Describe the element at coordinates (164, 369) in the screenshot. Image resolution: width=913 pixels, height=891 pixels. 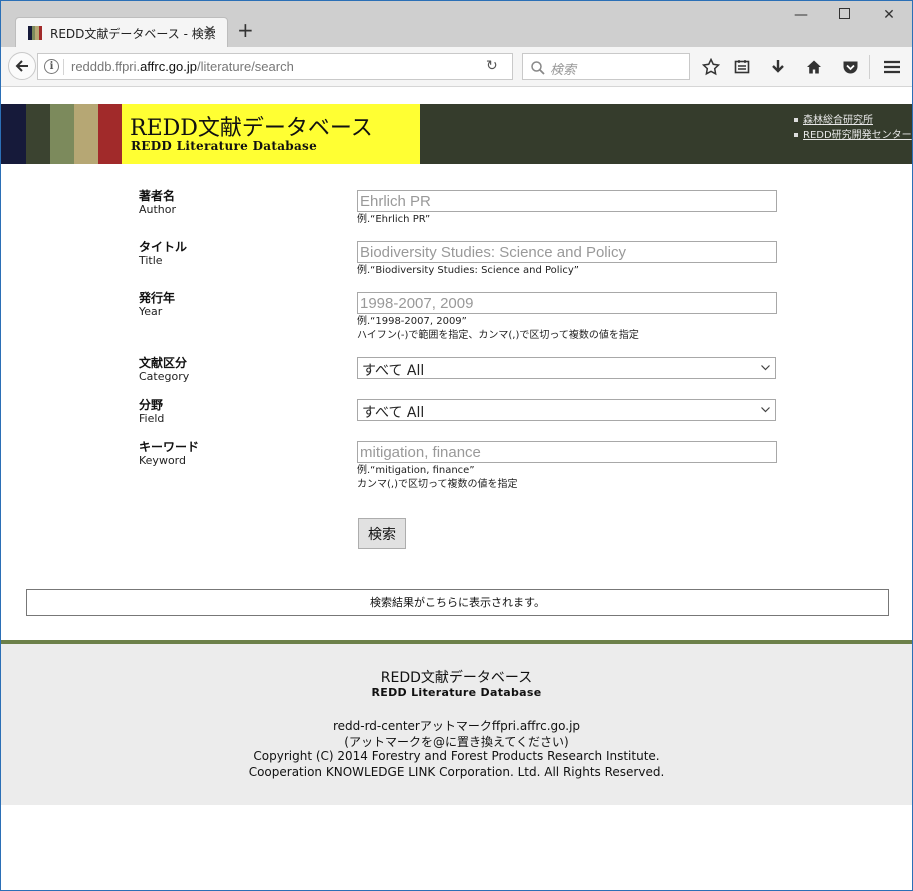
I see `category-label: 文献区分 Category` at that location.